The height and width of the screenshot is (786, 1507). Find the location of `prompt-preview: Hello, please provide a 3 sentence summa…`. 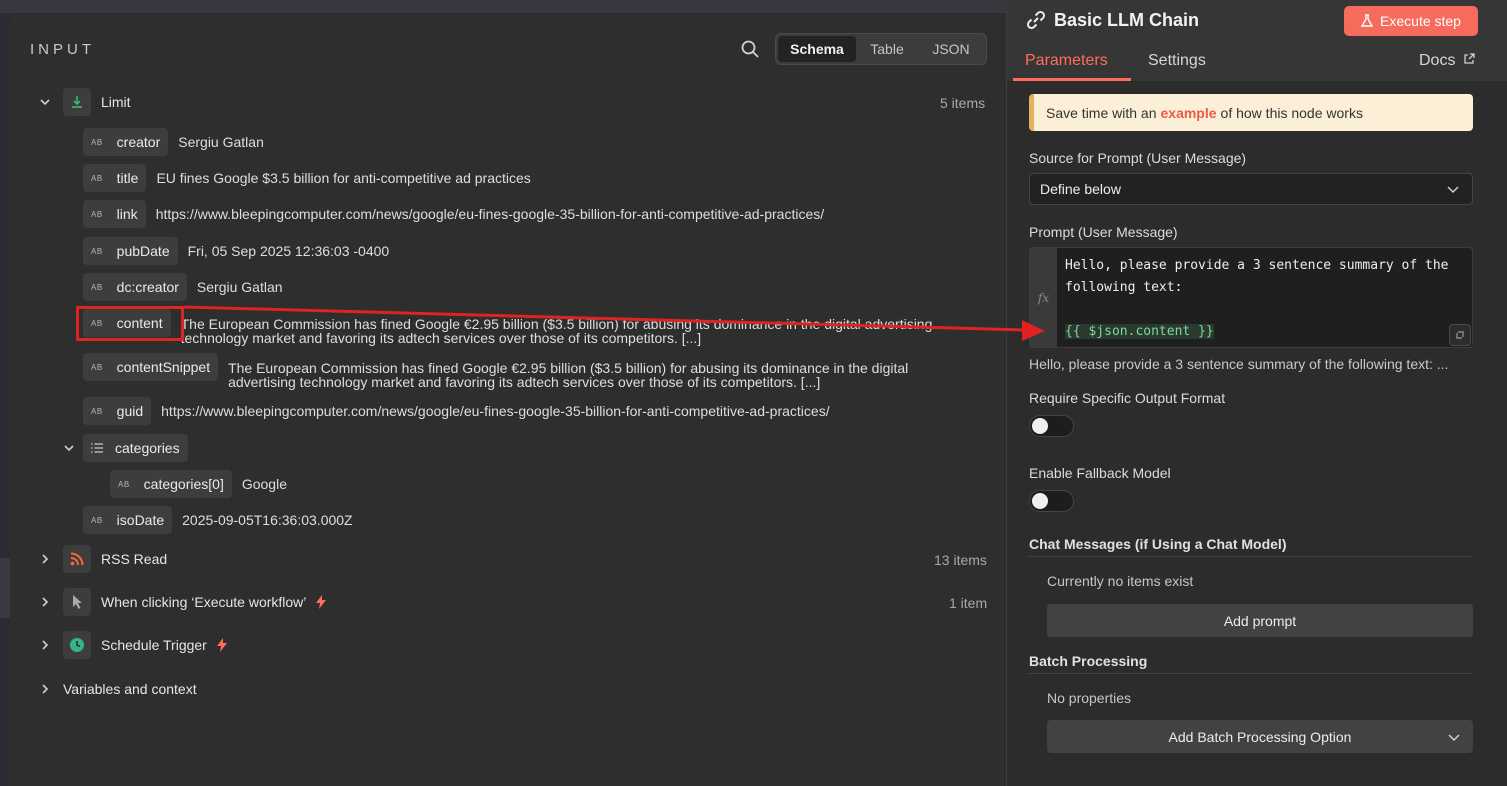

prompt-preview: Hello, please provide a 3 sentence summa… is located at coordinates (1239, 364).